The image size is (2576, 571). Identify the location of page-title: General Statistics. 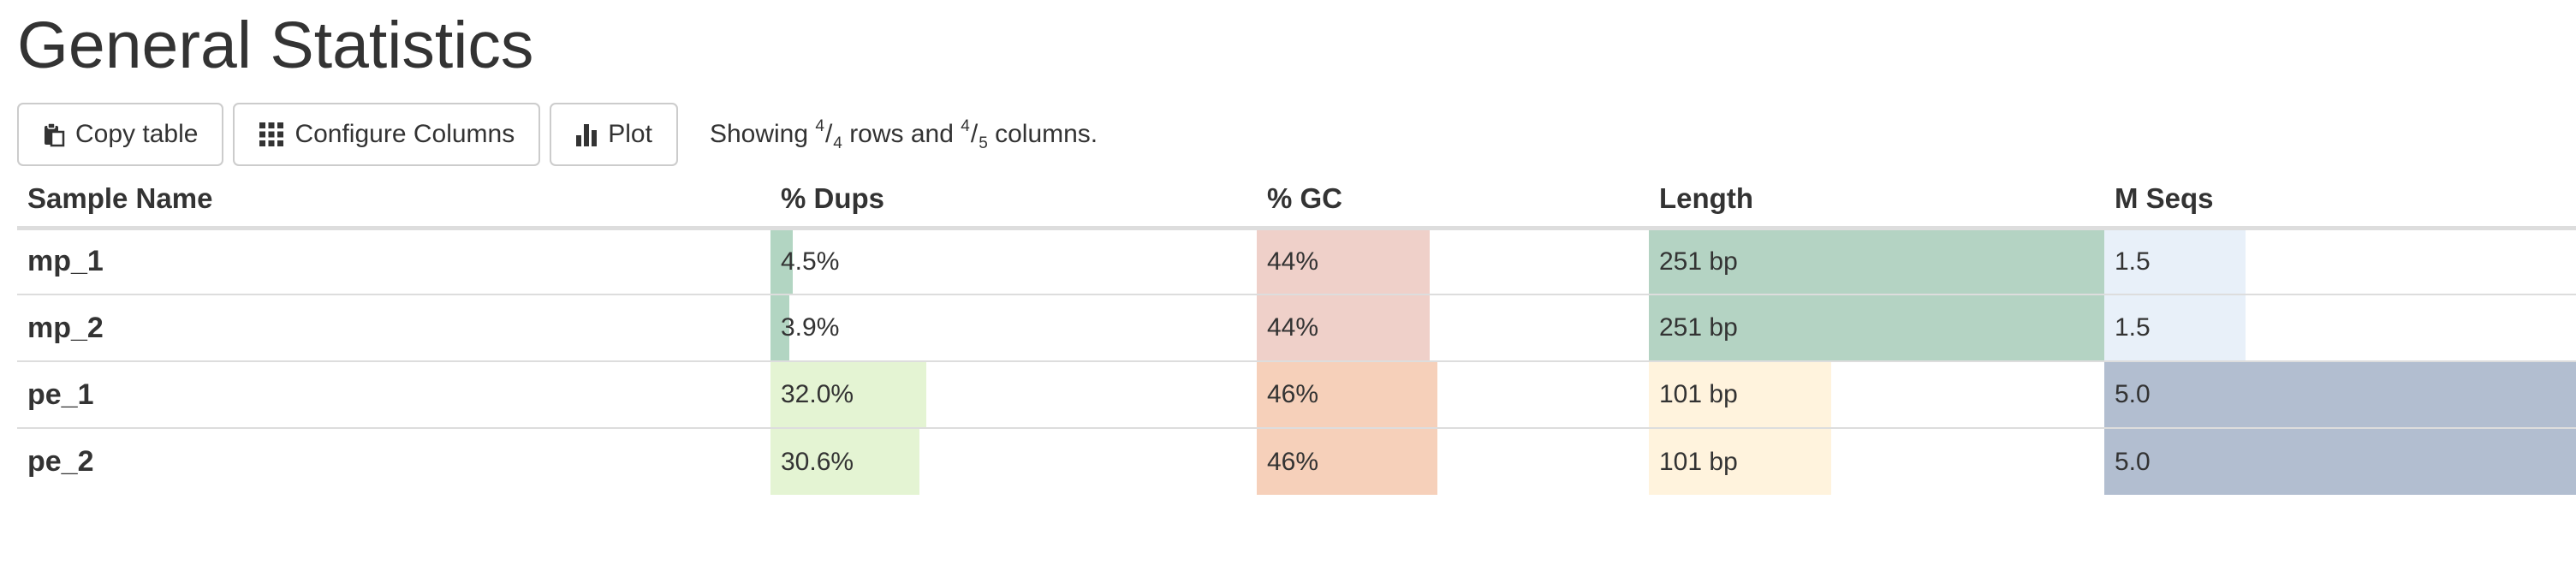
(275, 45).